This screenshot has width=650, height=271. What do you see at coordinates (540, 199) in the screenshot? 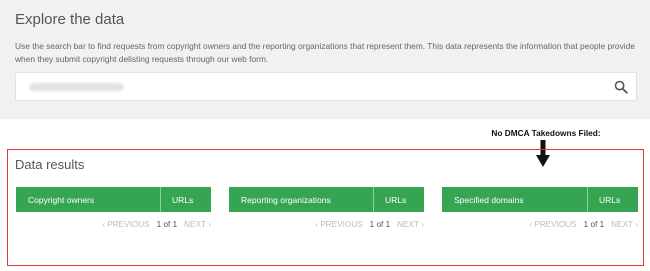
I see `specified-domains-header: Specified domains URLs` at bounding box center [540, 199].